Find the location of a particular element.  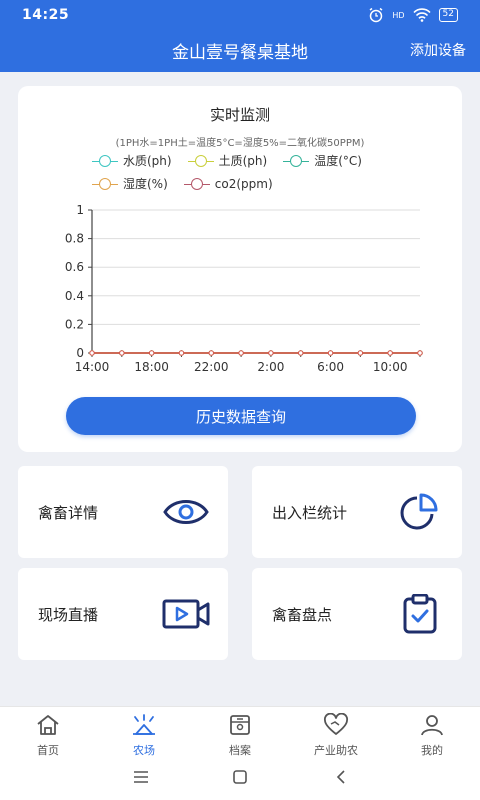

app-header: 14:25 HD 52 金山壹号餐桌基地 添加设备 is located at coordinates (240, 36).